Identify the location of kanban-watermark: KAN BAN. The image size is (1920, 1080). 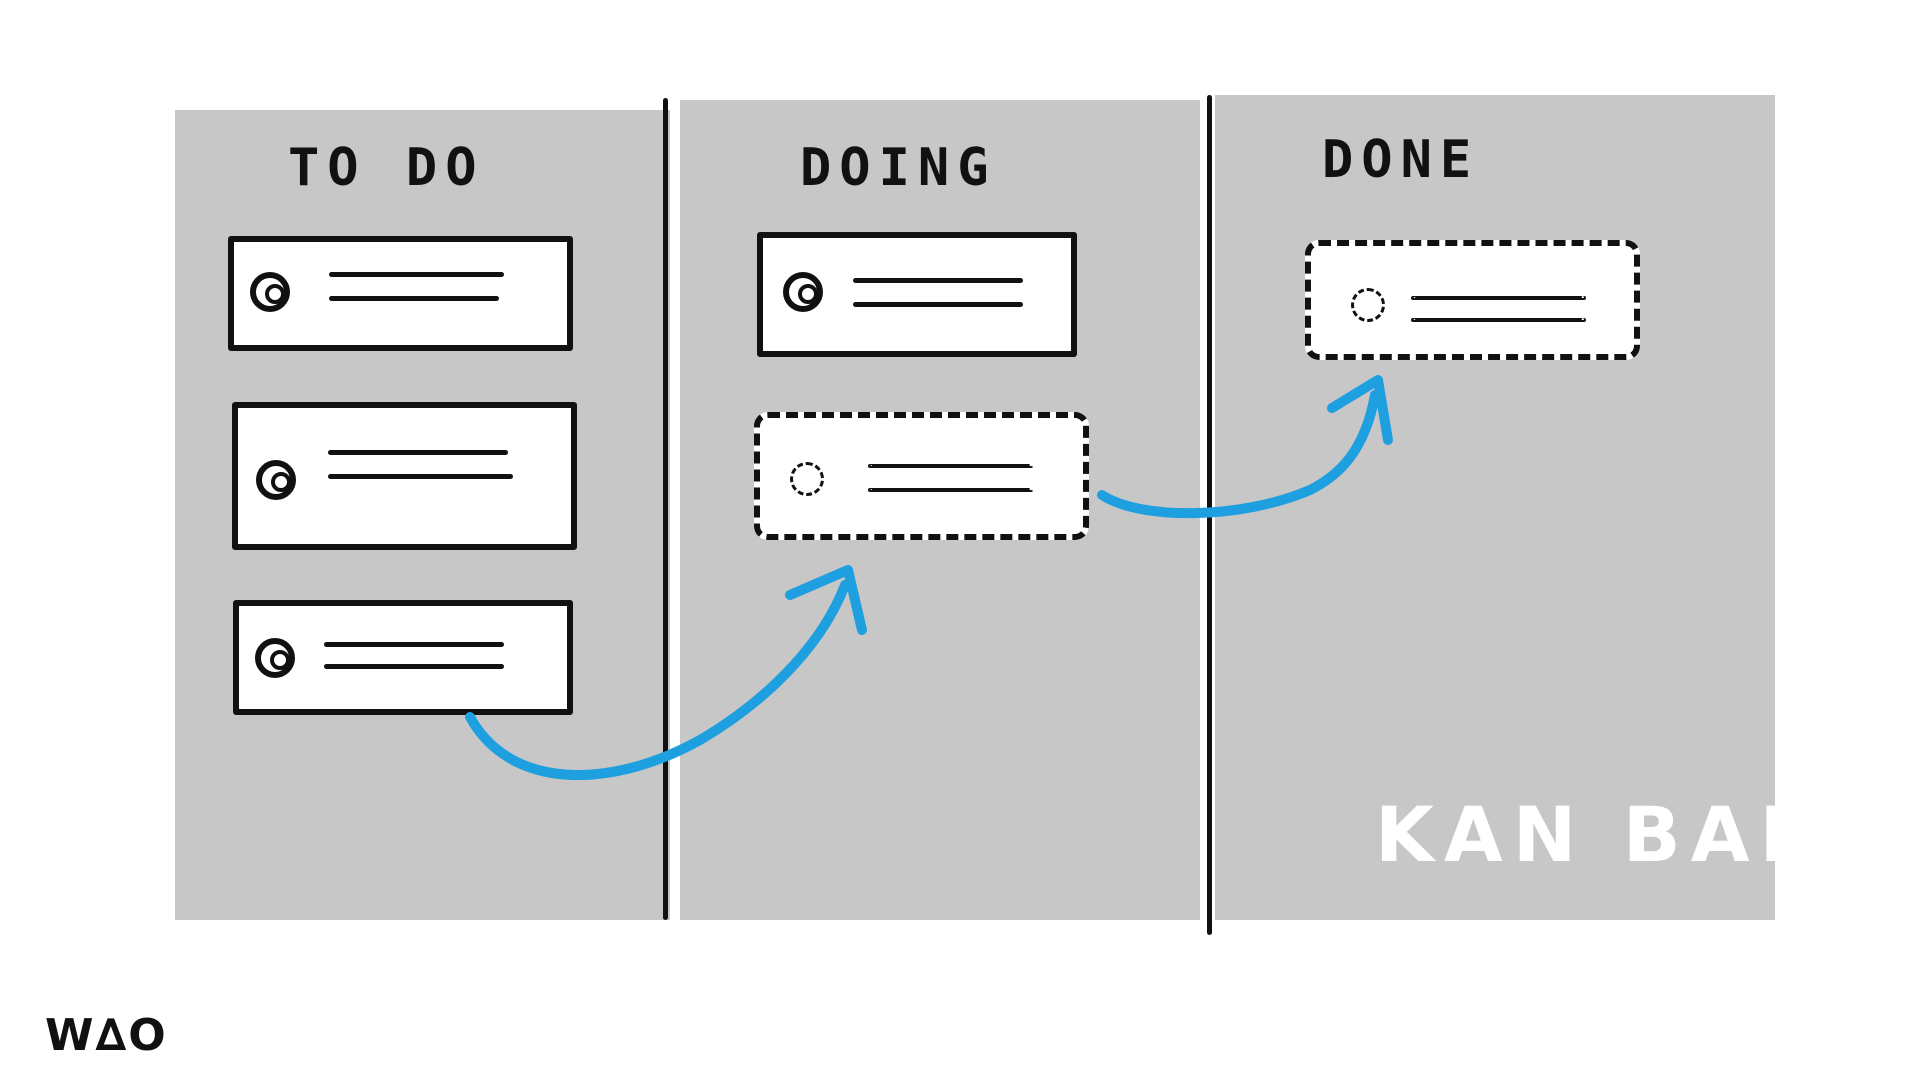
(1604, 834).